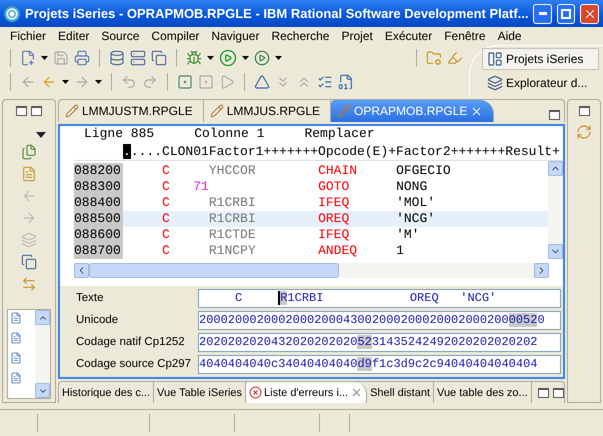 The height and width of the screenshot is (436, 603). Describe the element at coordinates (510, 36) in the screenshot. I see `menu-item: Aide` at that location.